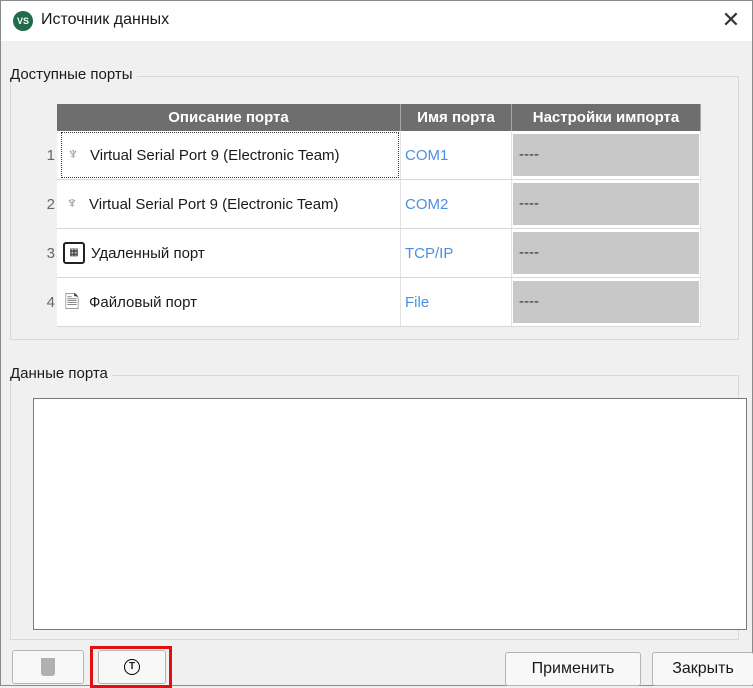 The width and height of the screenshot is (753, 688). I want to click on row-number: 2, so click(45, 204).